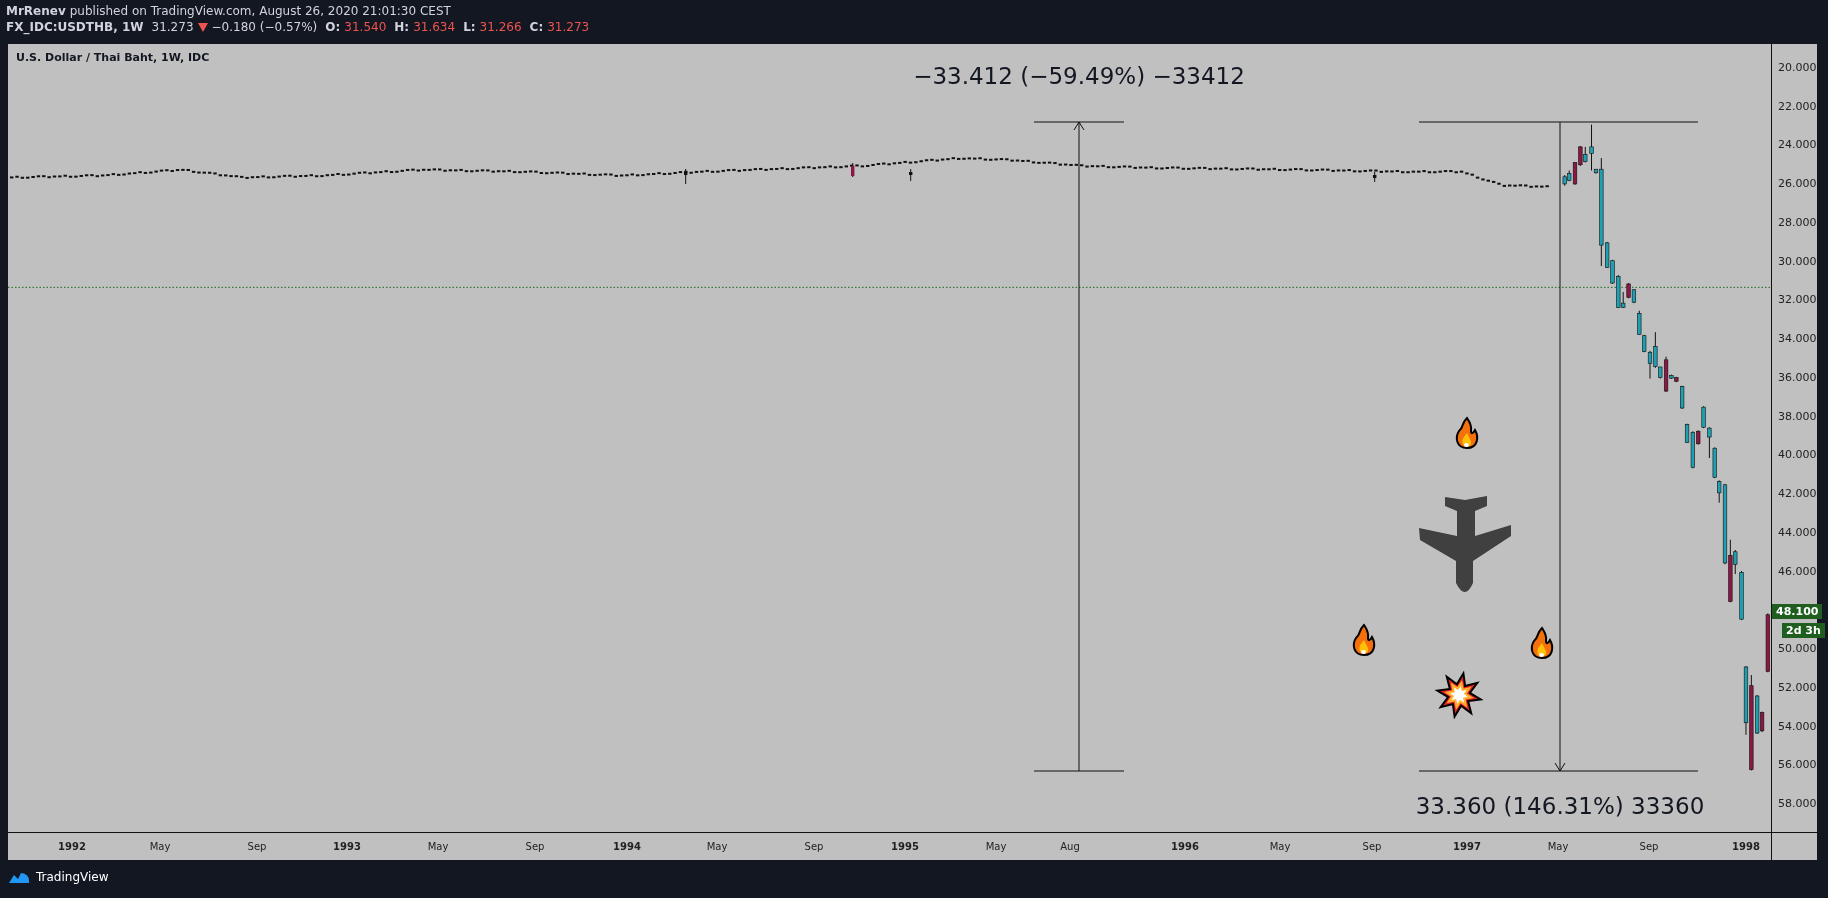 This screenshot has height=898, width=1828. What do you see at coordinates (1746, 846) in the screenshot?
I see `time-label: 1998` at bounding box center [1746, 846].